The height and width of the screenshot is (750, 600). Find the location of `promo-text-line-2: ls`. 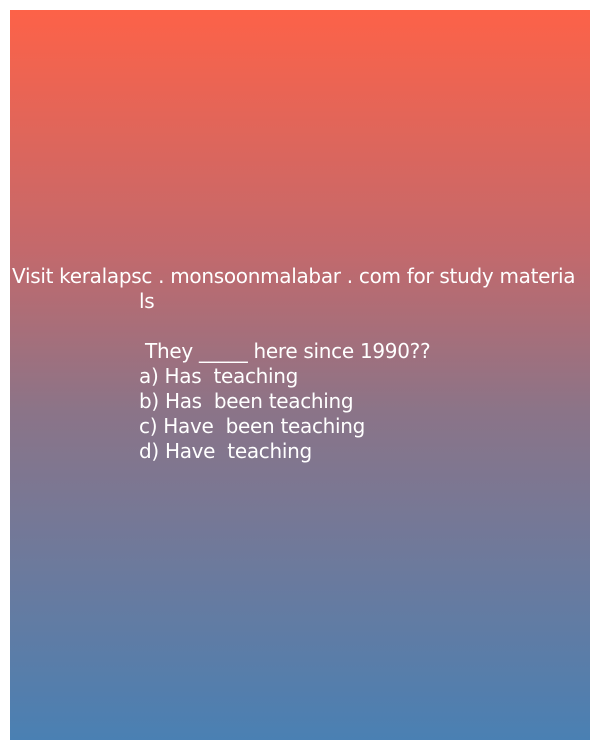

promo-text-line-2: ls is located at coordinates (147, 301).